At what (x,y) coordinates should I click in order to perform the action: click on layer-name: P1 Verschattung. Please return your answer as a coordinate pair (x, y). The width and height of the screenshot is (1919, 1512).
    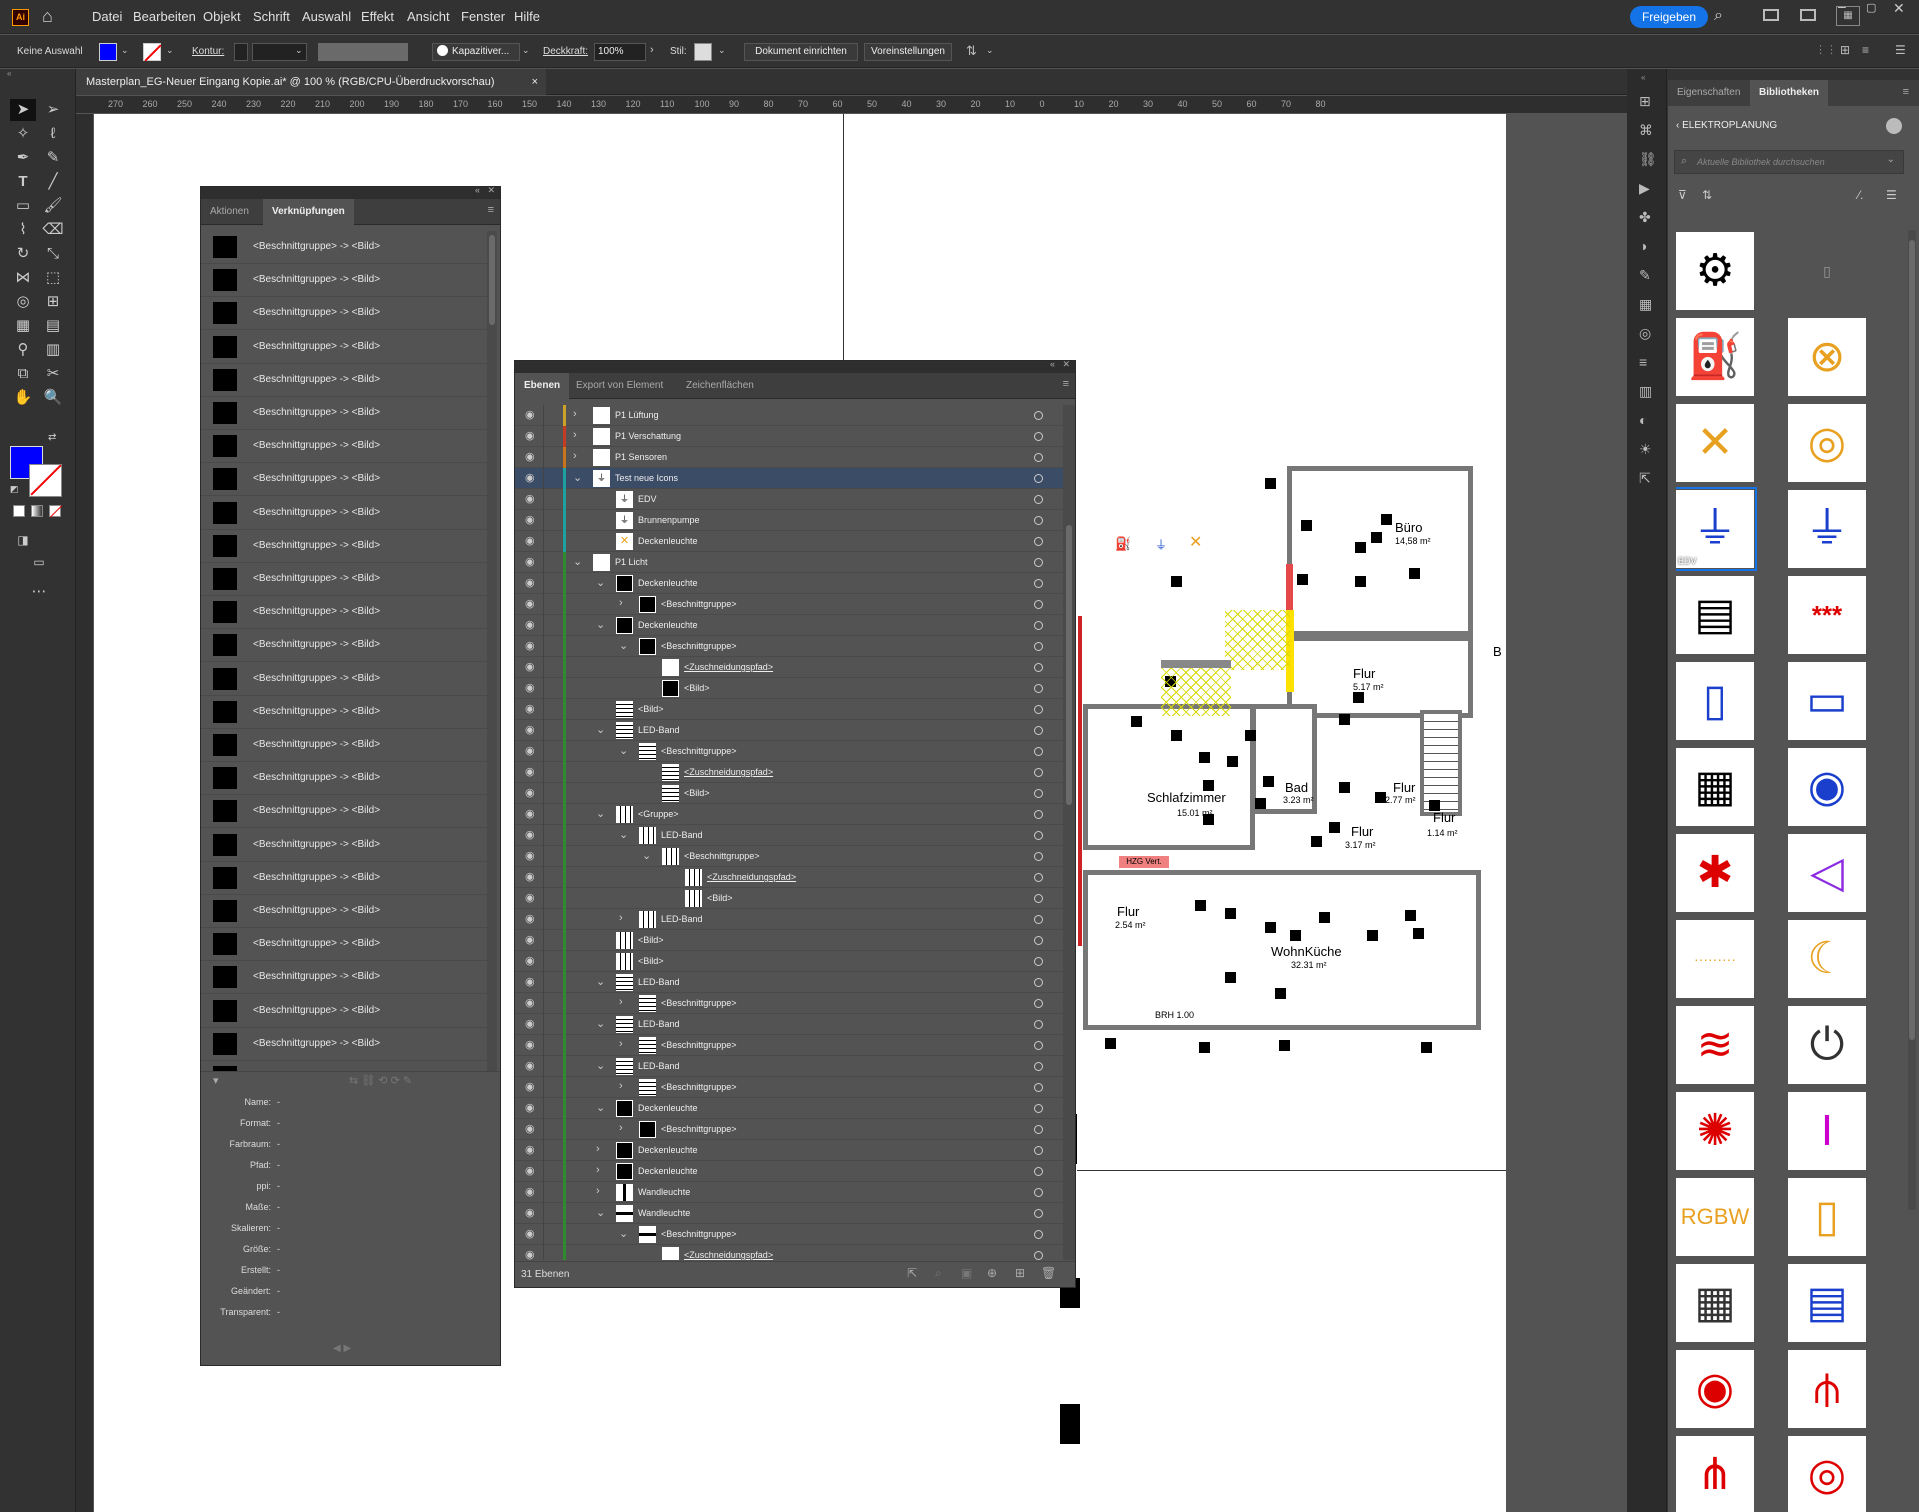
    Looking at the image, I should click on (648, 436).